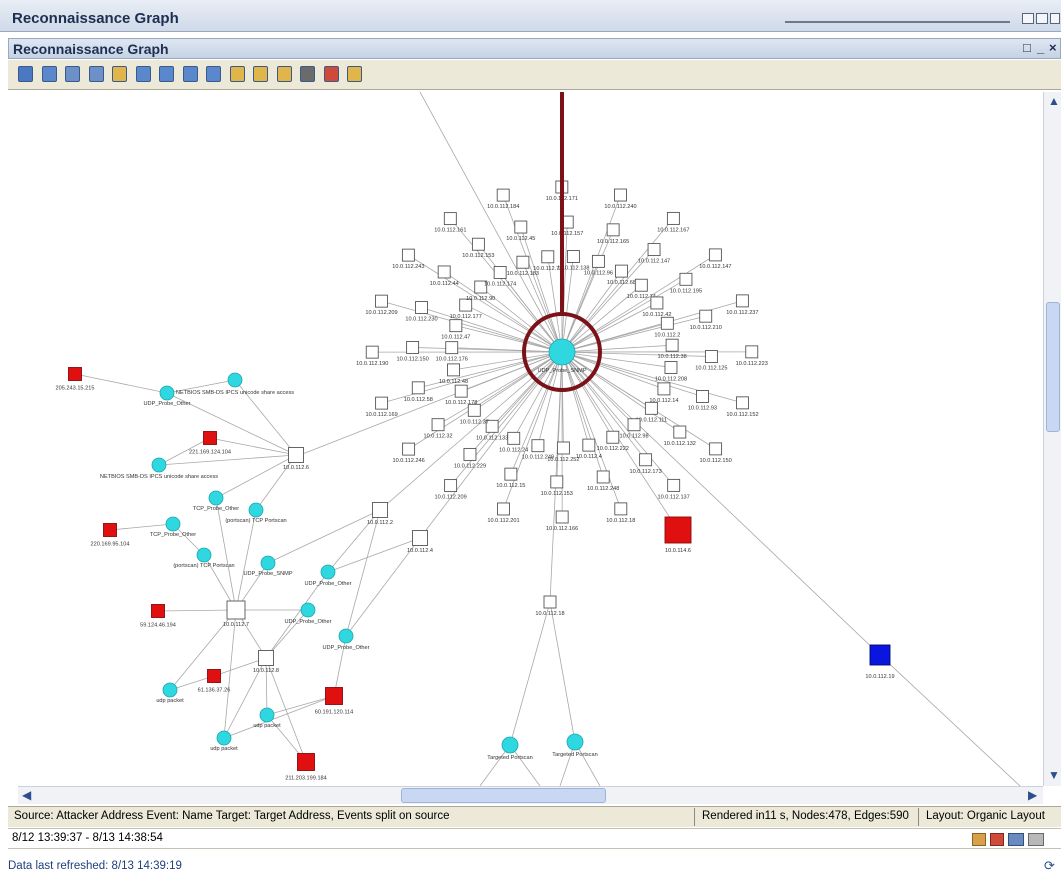 This screenshot has height=883, width=1061. Describe the element at coordinates (897, 22) in the screenshot. I see `title-slider` at that location.